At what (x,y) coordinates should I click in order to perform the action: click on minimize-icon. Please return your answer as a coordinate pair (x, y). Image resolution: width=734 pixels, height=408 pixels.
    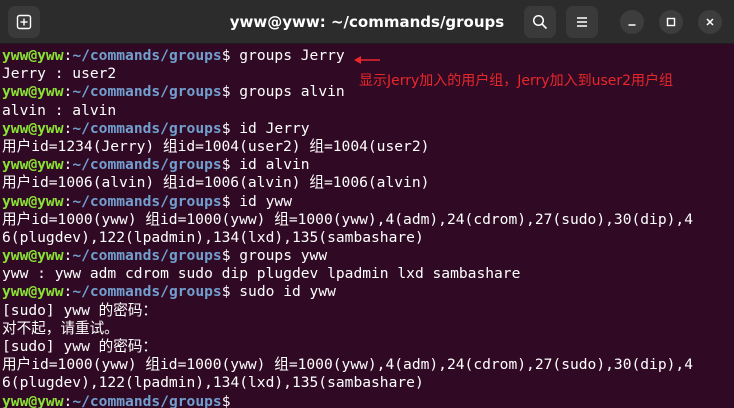
    Looking at the image, I should click on (632, 25).